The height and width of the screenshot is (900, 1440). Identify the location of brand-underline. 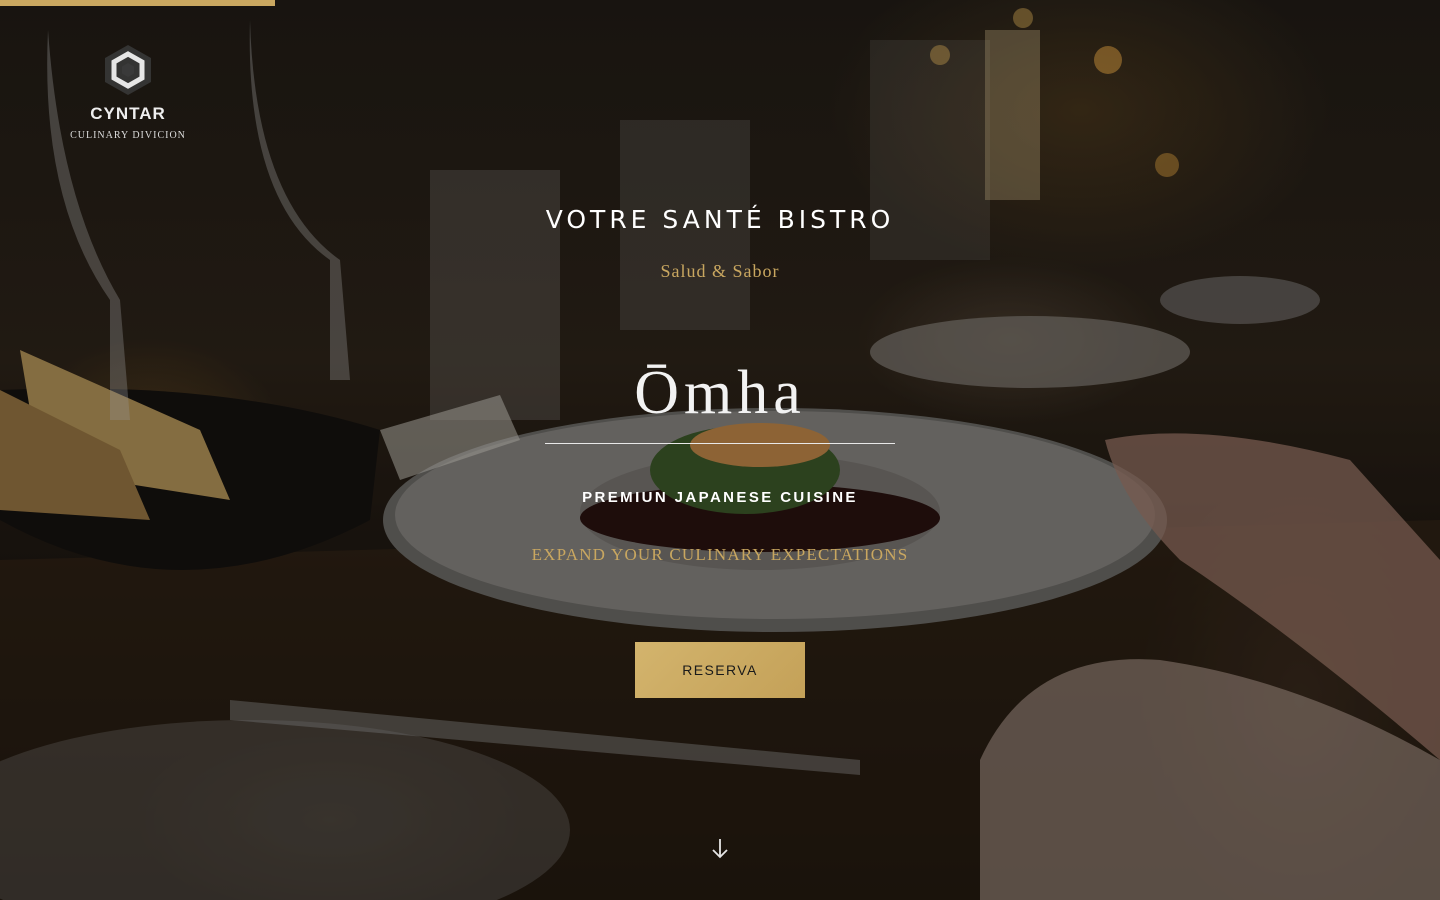
(720, 443).